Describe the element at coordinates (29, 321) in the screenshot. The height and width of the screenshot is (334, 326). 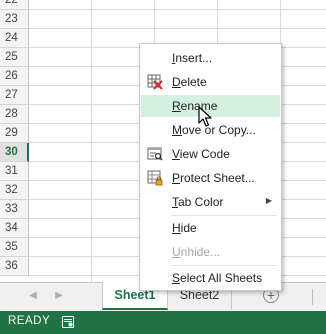
I see `status-text: READY` at that location.